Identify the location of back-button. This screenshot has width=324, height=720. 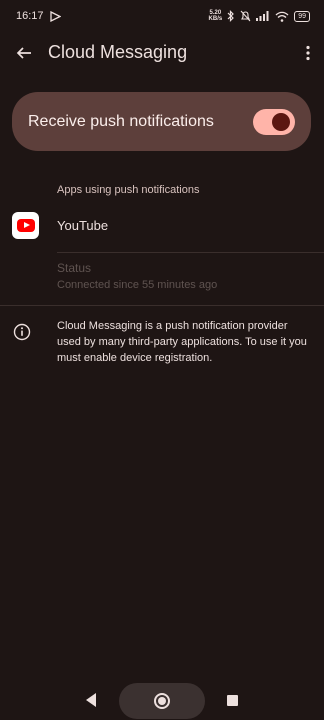
(24, 53).